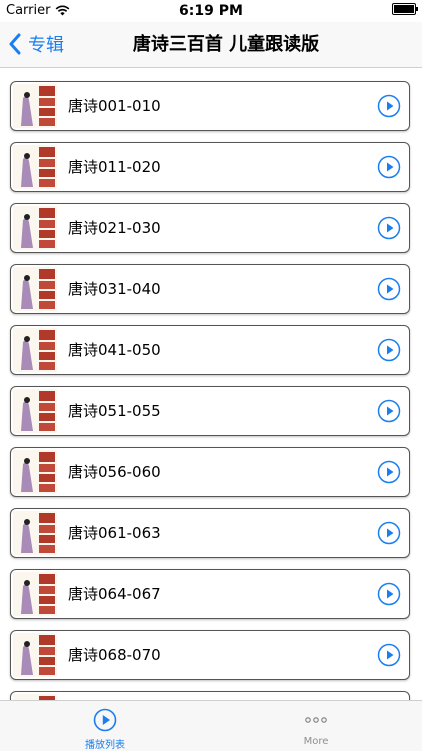 The height and width of the screenshot is (751, 422). I want to click on more-dots-icon, so click(316, 720).